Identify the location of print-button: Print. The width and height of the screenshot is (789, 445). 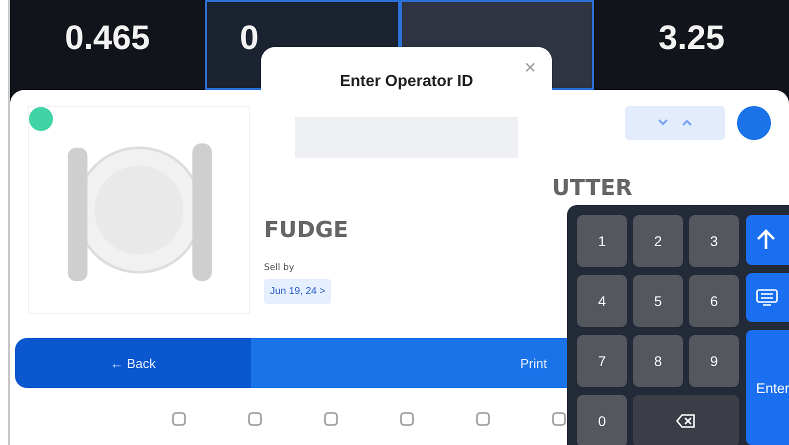
(409, 363).